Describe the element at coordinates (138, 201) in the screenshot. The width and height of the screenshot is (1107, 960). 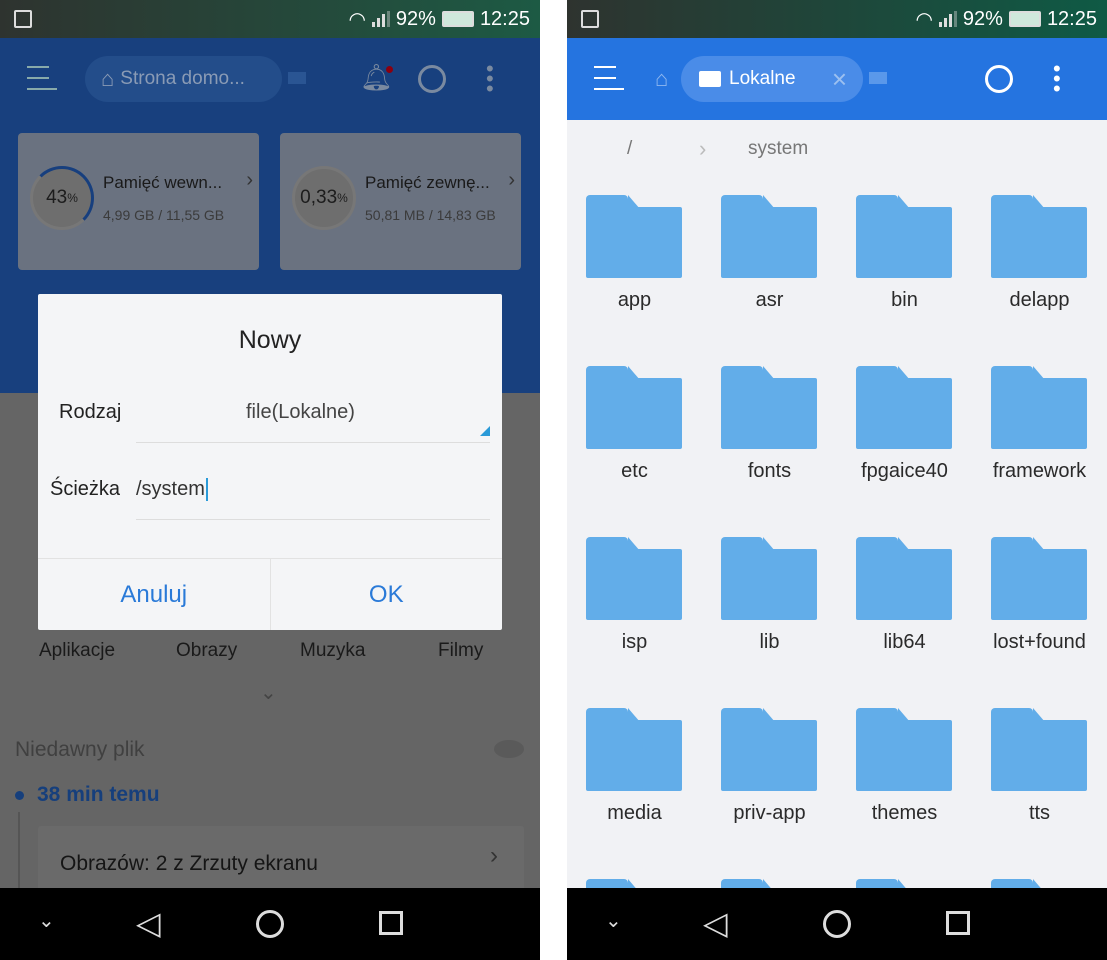
I see `storage-card-internal: 43% Pamięć wewn... 4,99 GB / 11,55 GB ›` at that location.